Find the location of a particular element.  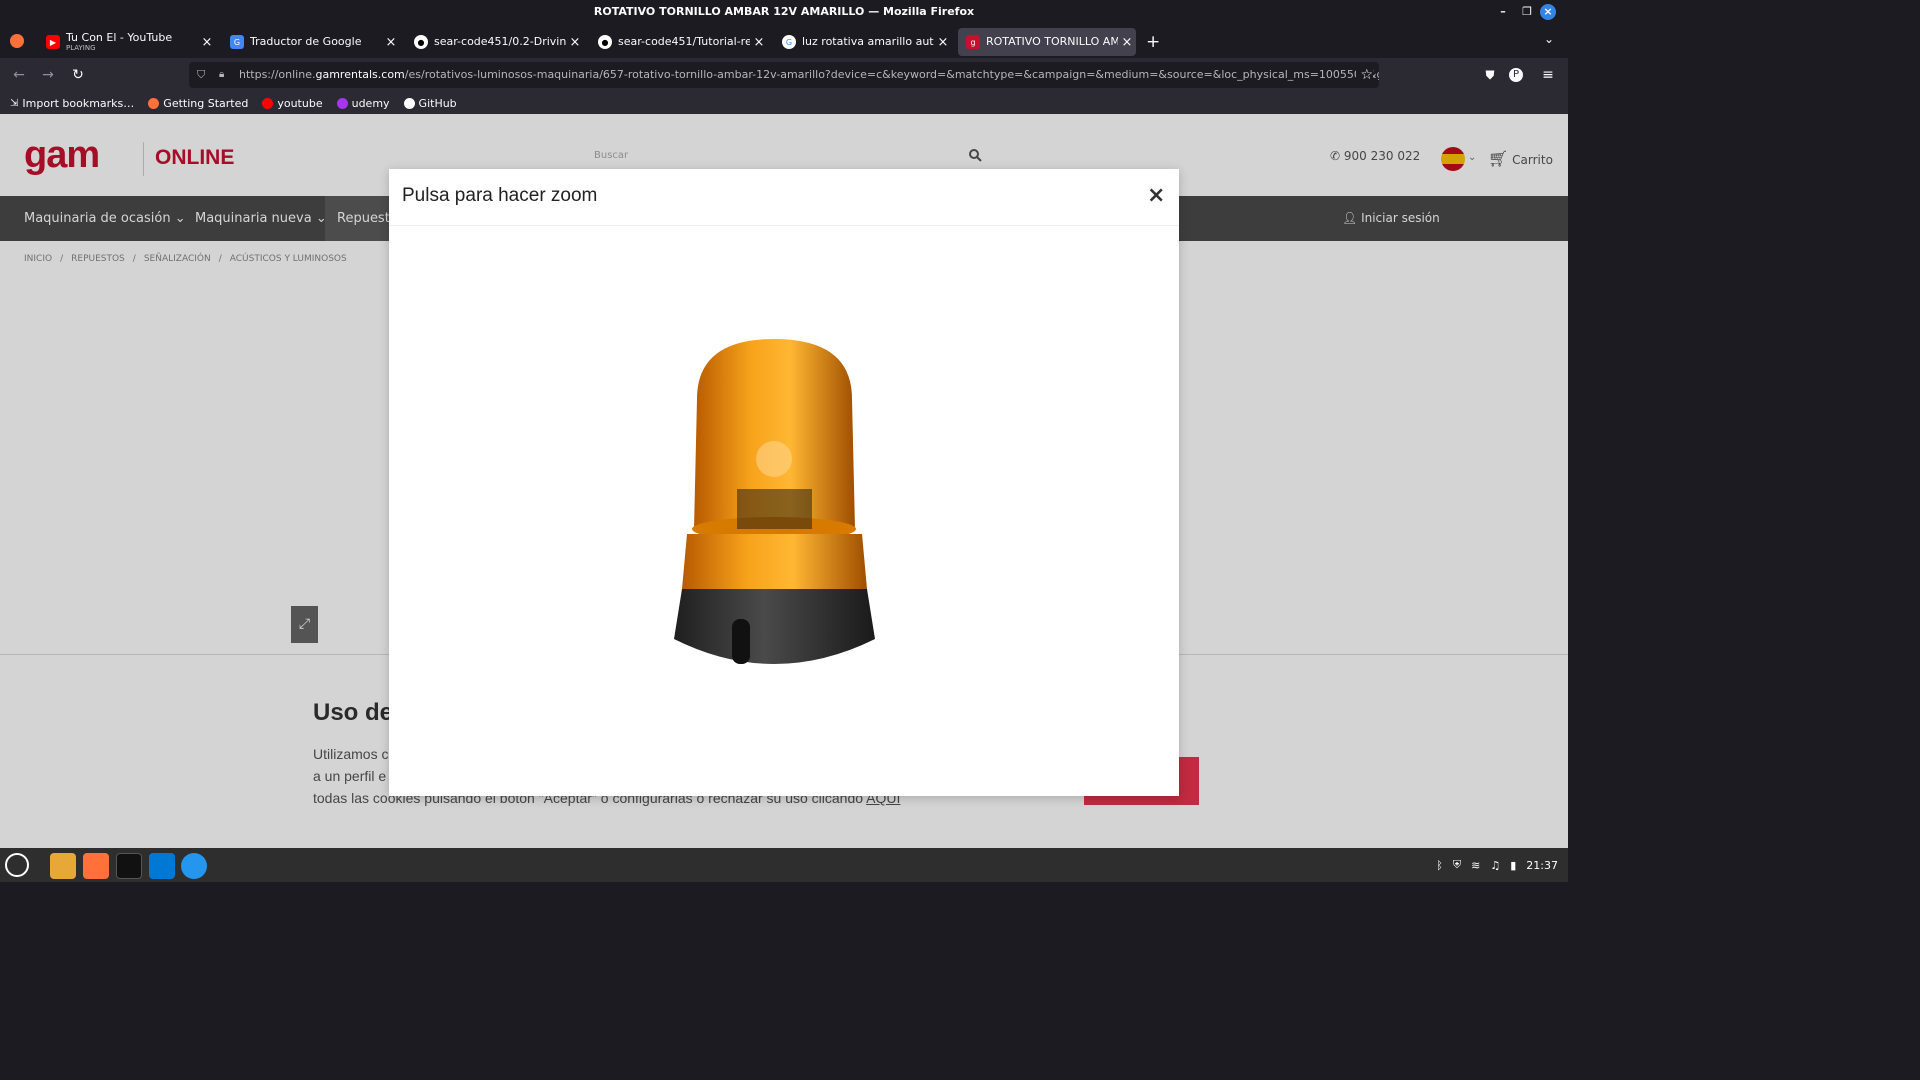

tab-translate: G Traductor de Google × is located at coordinates (311, 42).